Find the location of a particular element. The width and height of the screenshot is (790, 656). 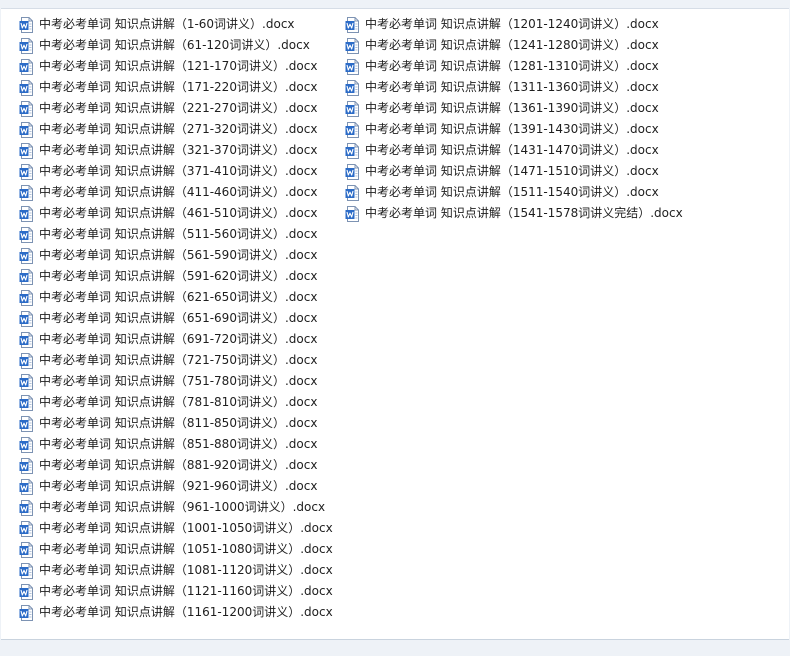

file-name-label: 中考必考单词 知识点讲解（921-960词讲义）.docx is located at coordinates (178, 486).